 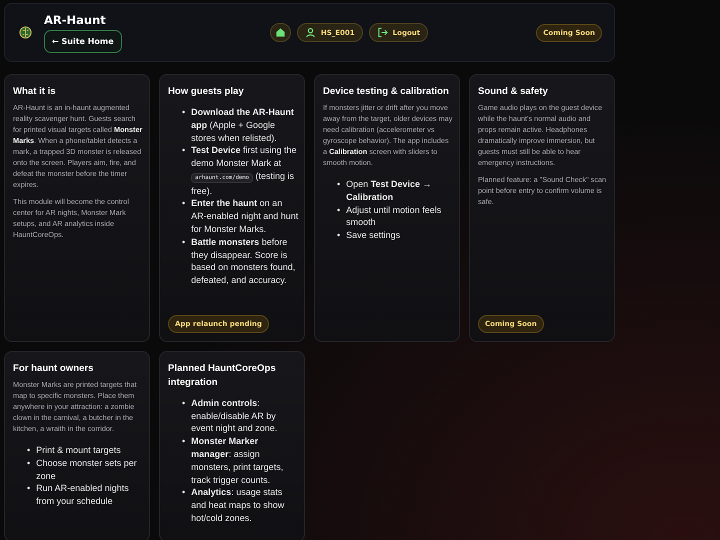 What do you see at coordinates (243, 262) in the screenshot?
I see `bullet-item: Battle monsters before they disappear. Score is based on monsters found, defeated, and accuracy.` at bounding box center [243, 262].